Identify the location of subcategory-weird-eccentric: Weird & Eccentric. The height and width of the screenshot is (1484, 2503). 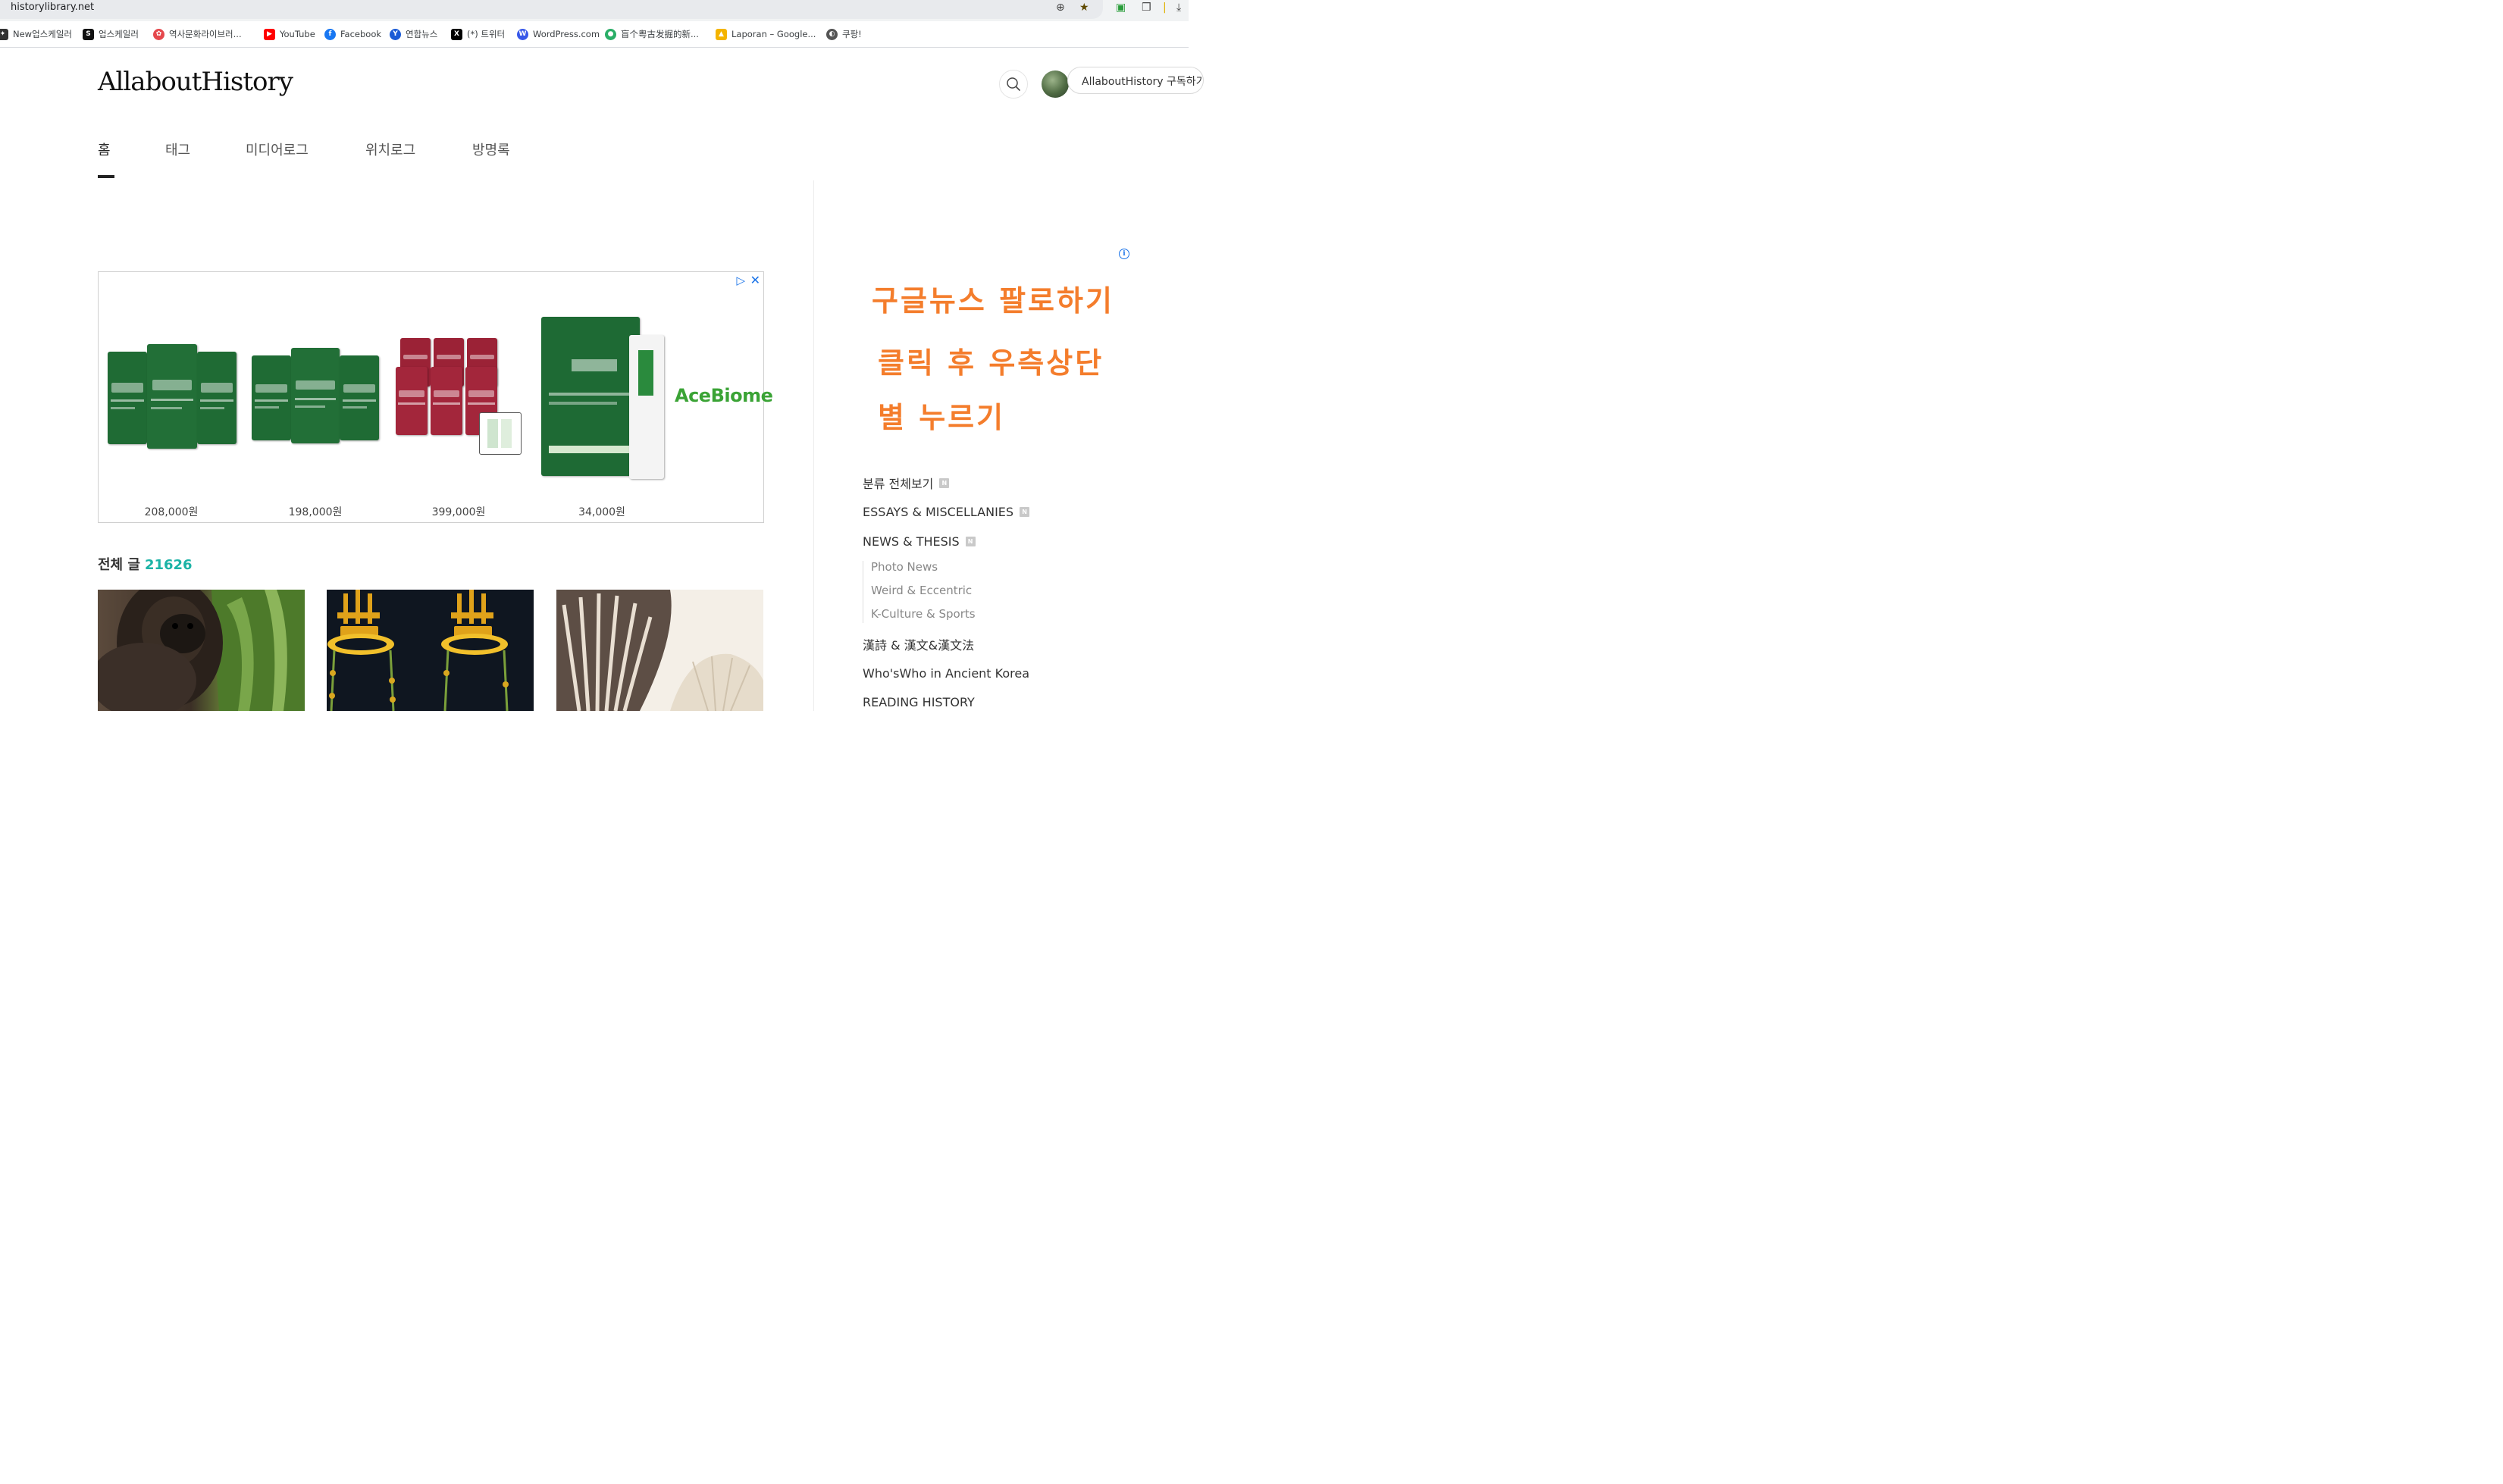
(921, 591).